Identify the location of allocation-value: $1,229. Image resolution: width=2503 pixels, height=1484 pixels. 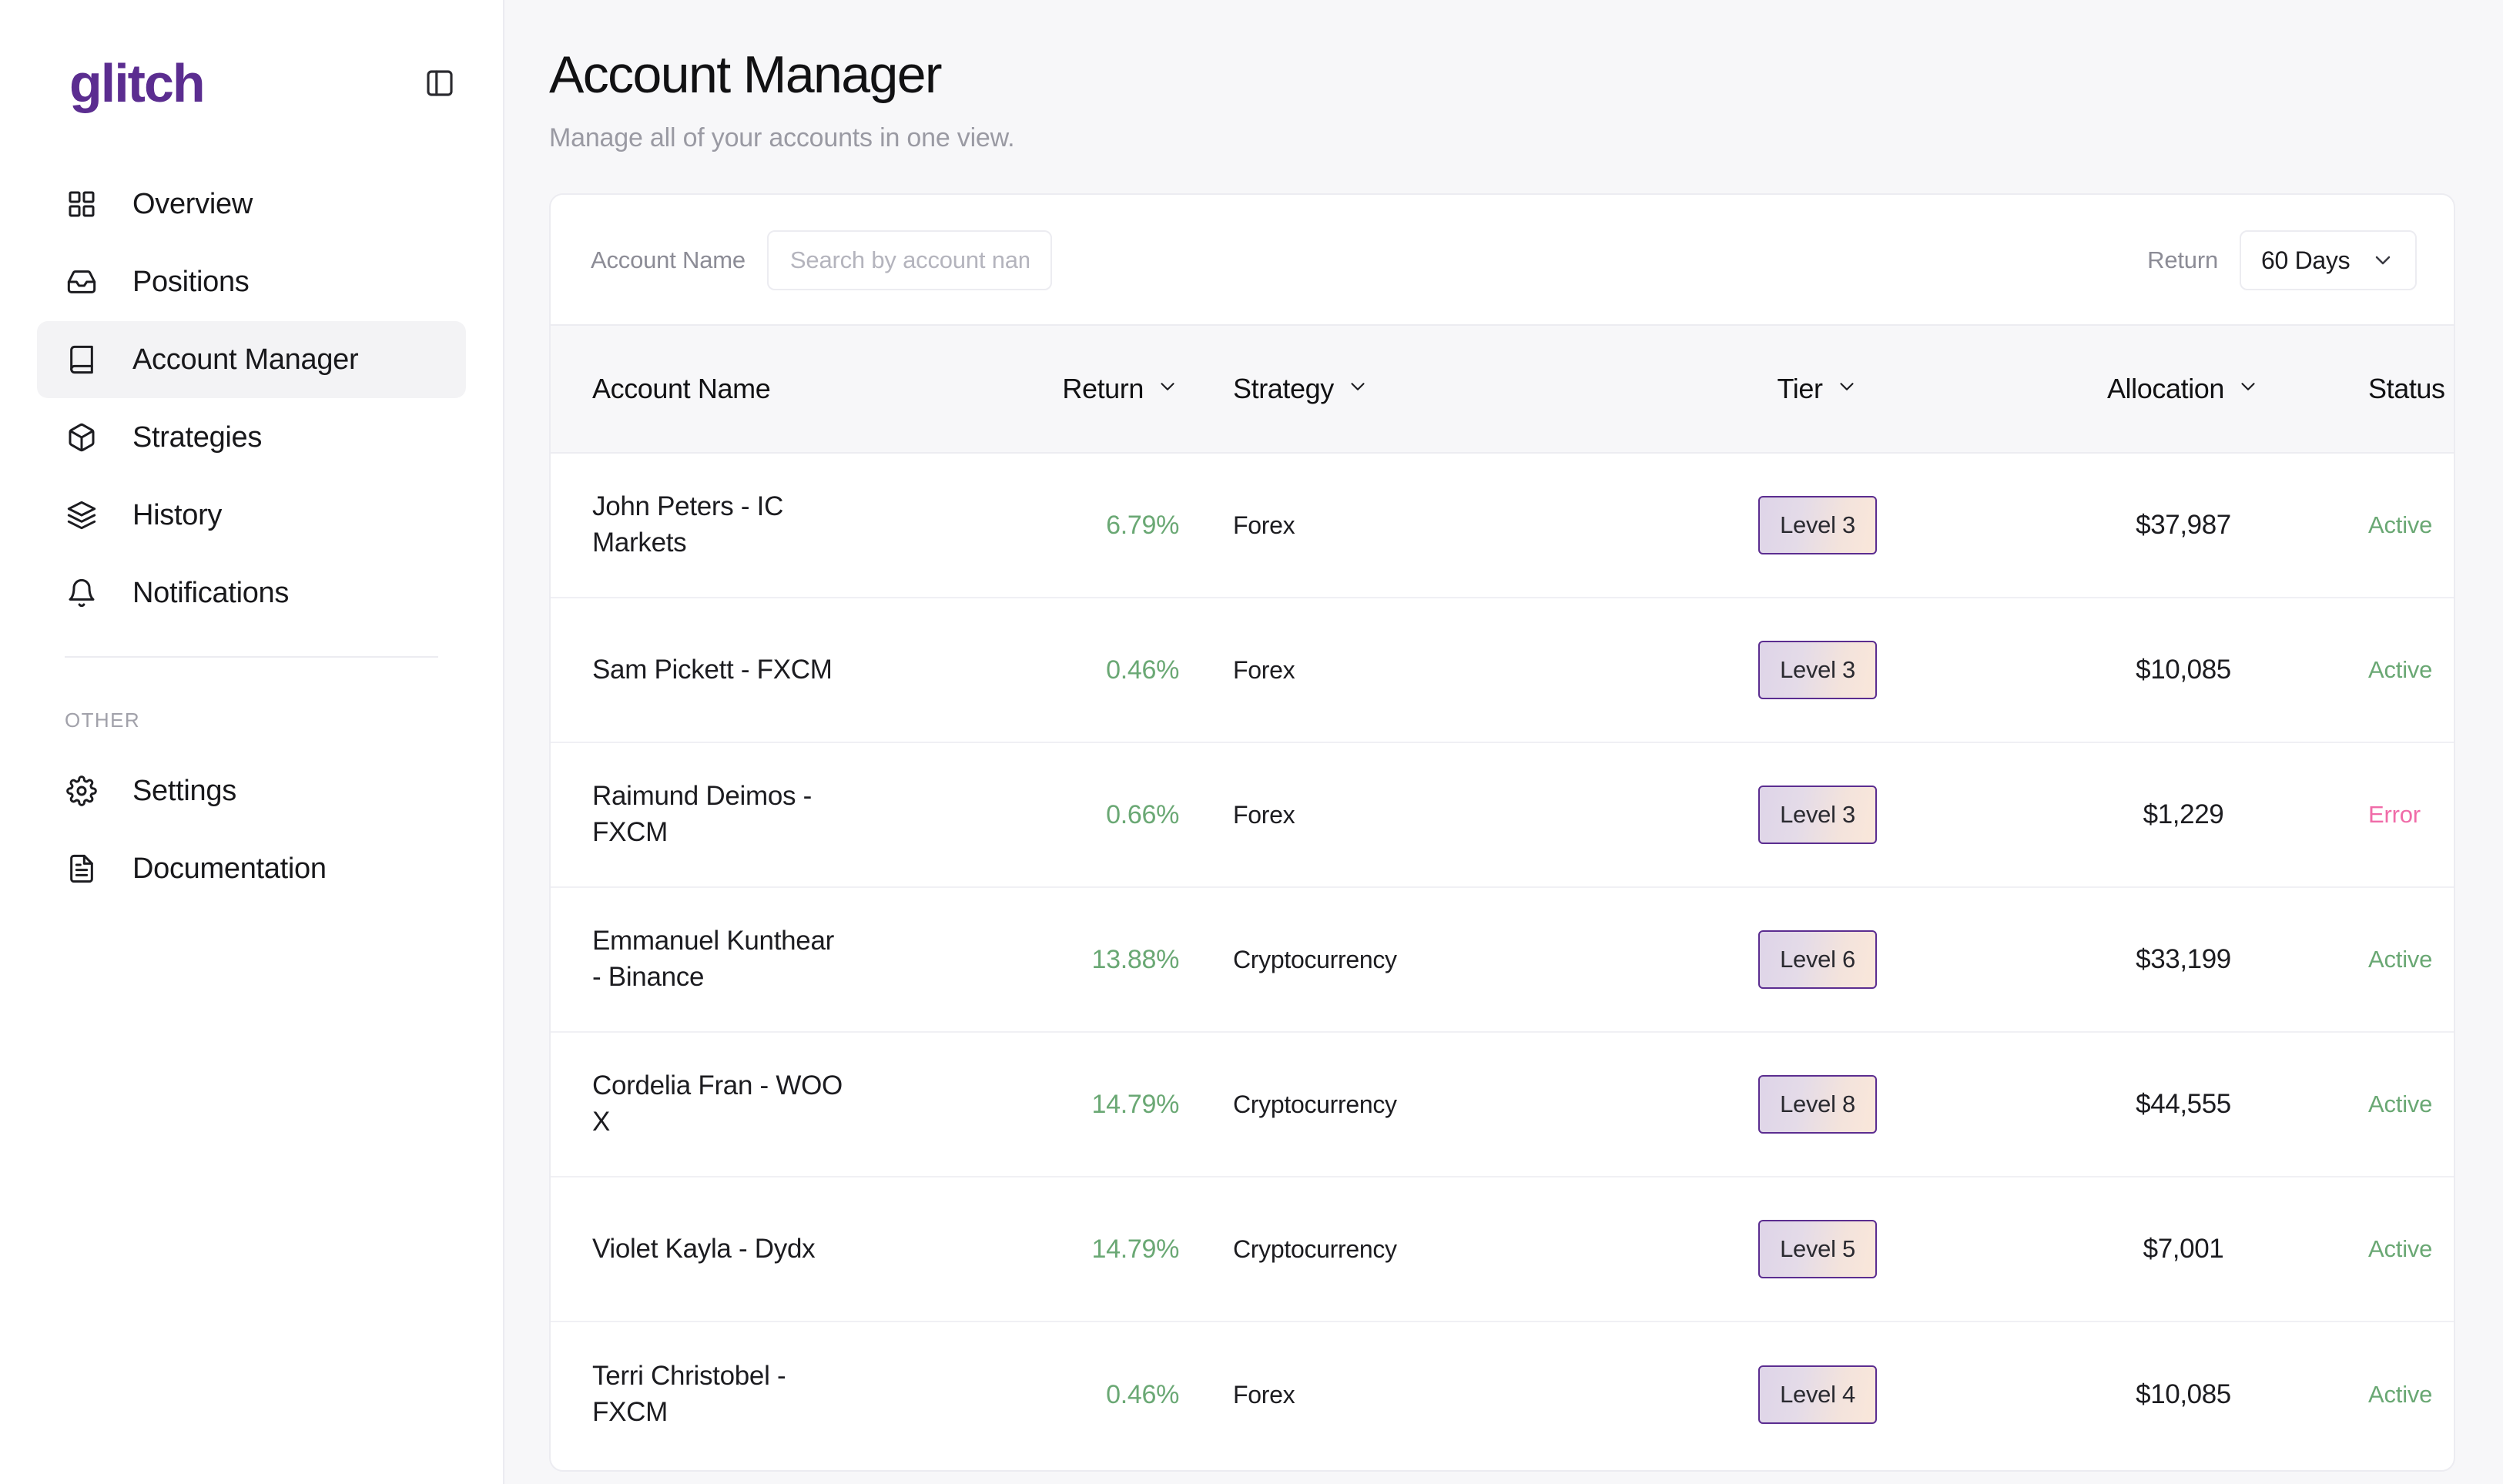
(2184, 814).